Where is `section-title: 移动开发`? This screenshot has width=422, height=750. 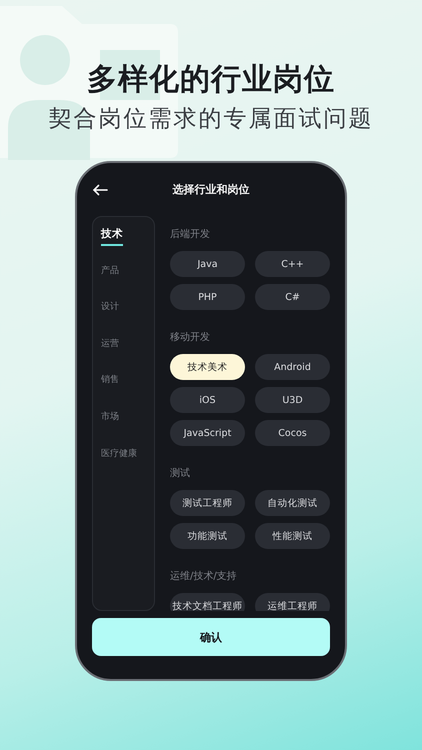 section-title: 移动开发 is located at coordinates (190, 337).